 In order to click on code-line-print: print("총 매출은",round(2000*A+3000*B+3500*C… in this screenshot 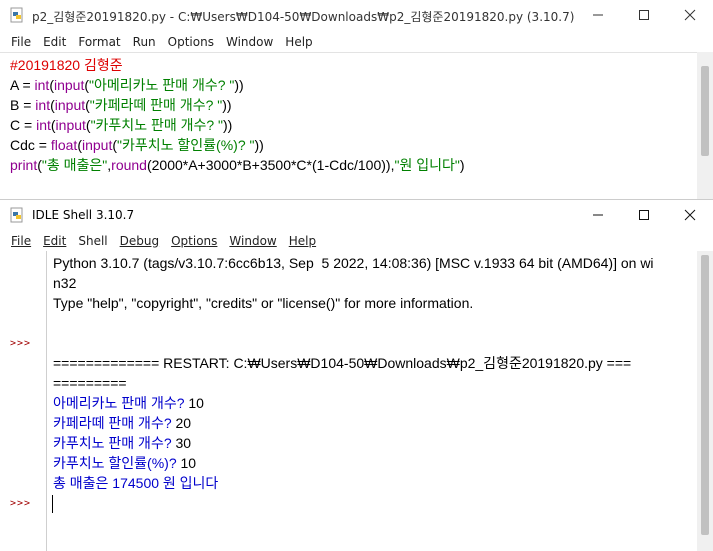, I will do `click(237, 165)`.